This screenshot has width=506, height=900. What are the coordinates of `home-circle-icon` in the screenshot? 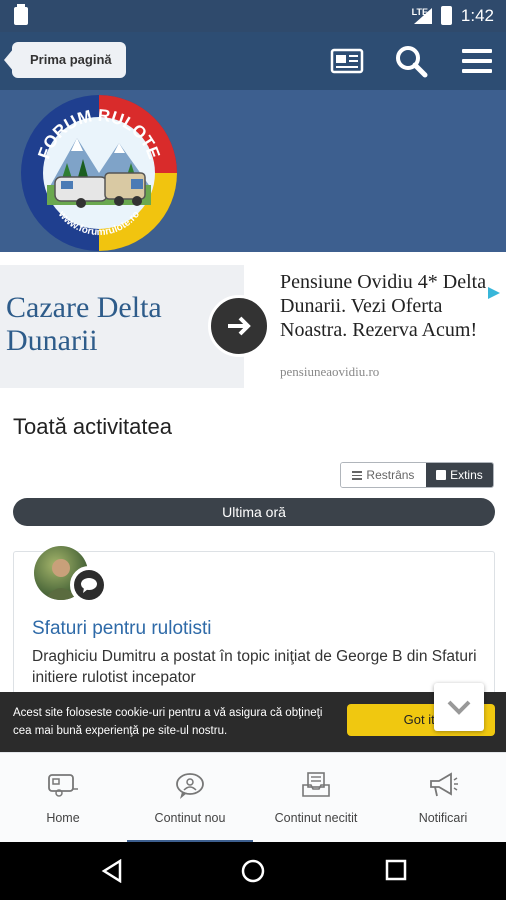 It's located at (253, 871).